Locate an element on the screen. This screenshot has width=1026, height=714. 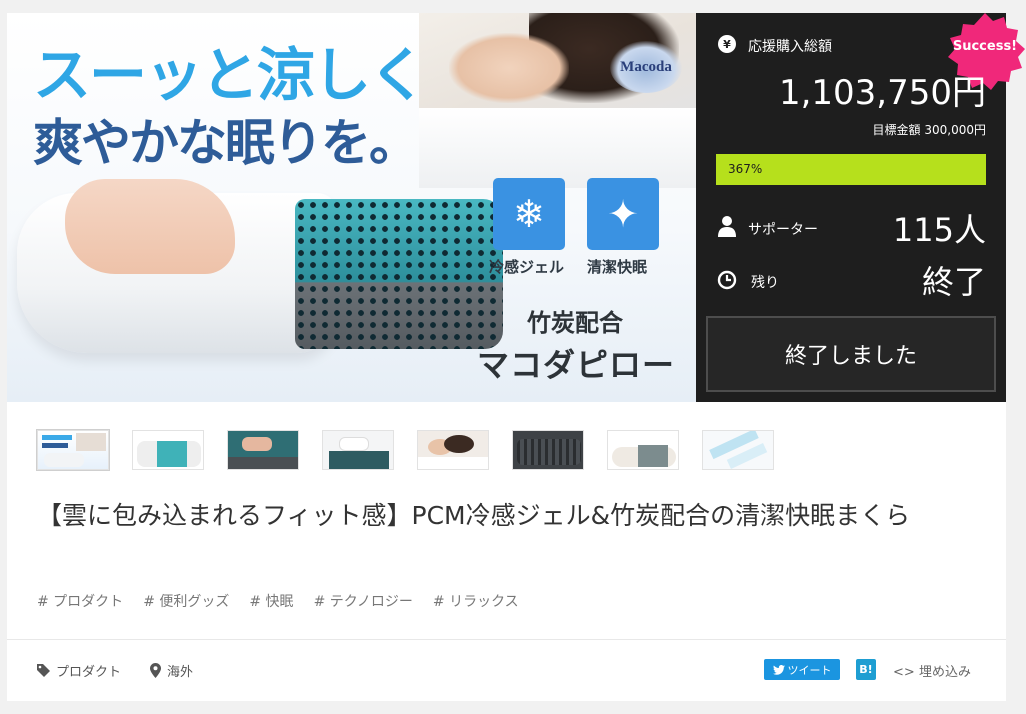
progress-percent: 367% is located at coordinates (745, 169).